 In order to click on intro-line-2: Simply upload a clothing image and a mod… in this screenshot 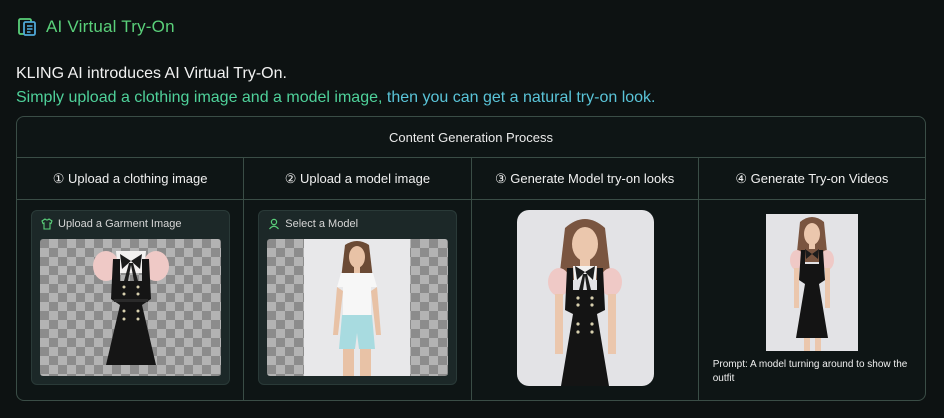, I will do `click(336, 98)`.